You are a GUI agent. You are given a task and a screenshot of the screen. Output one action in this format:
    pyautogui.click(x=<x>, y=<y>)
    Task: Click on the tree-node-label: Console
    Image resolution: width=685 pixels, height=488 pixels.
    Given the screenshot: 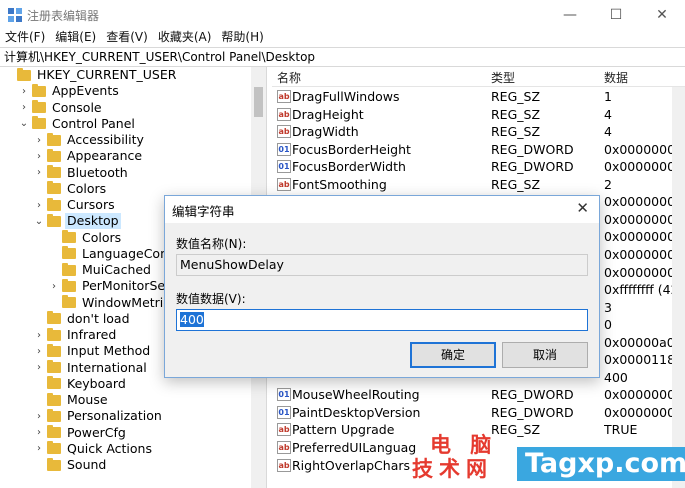 What is the action you would take?
    pyautogui.click(x=77, y=107)
    